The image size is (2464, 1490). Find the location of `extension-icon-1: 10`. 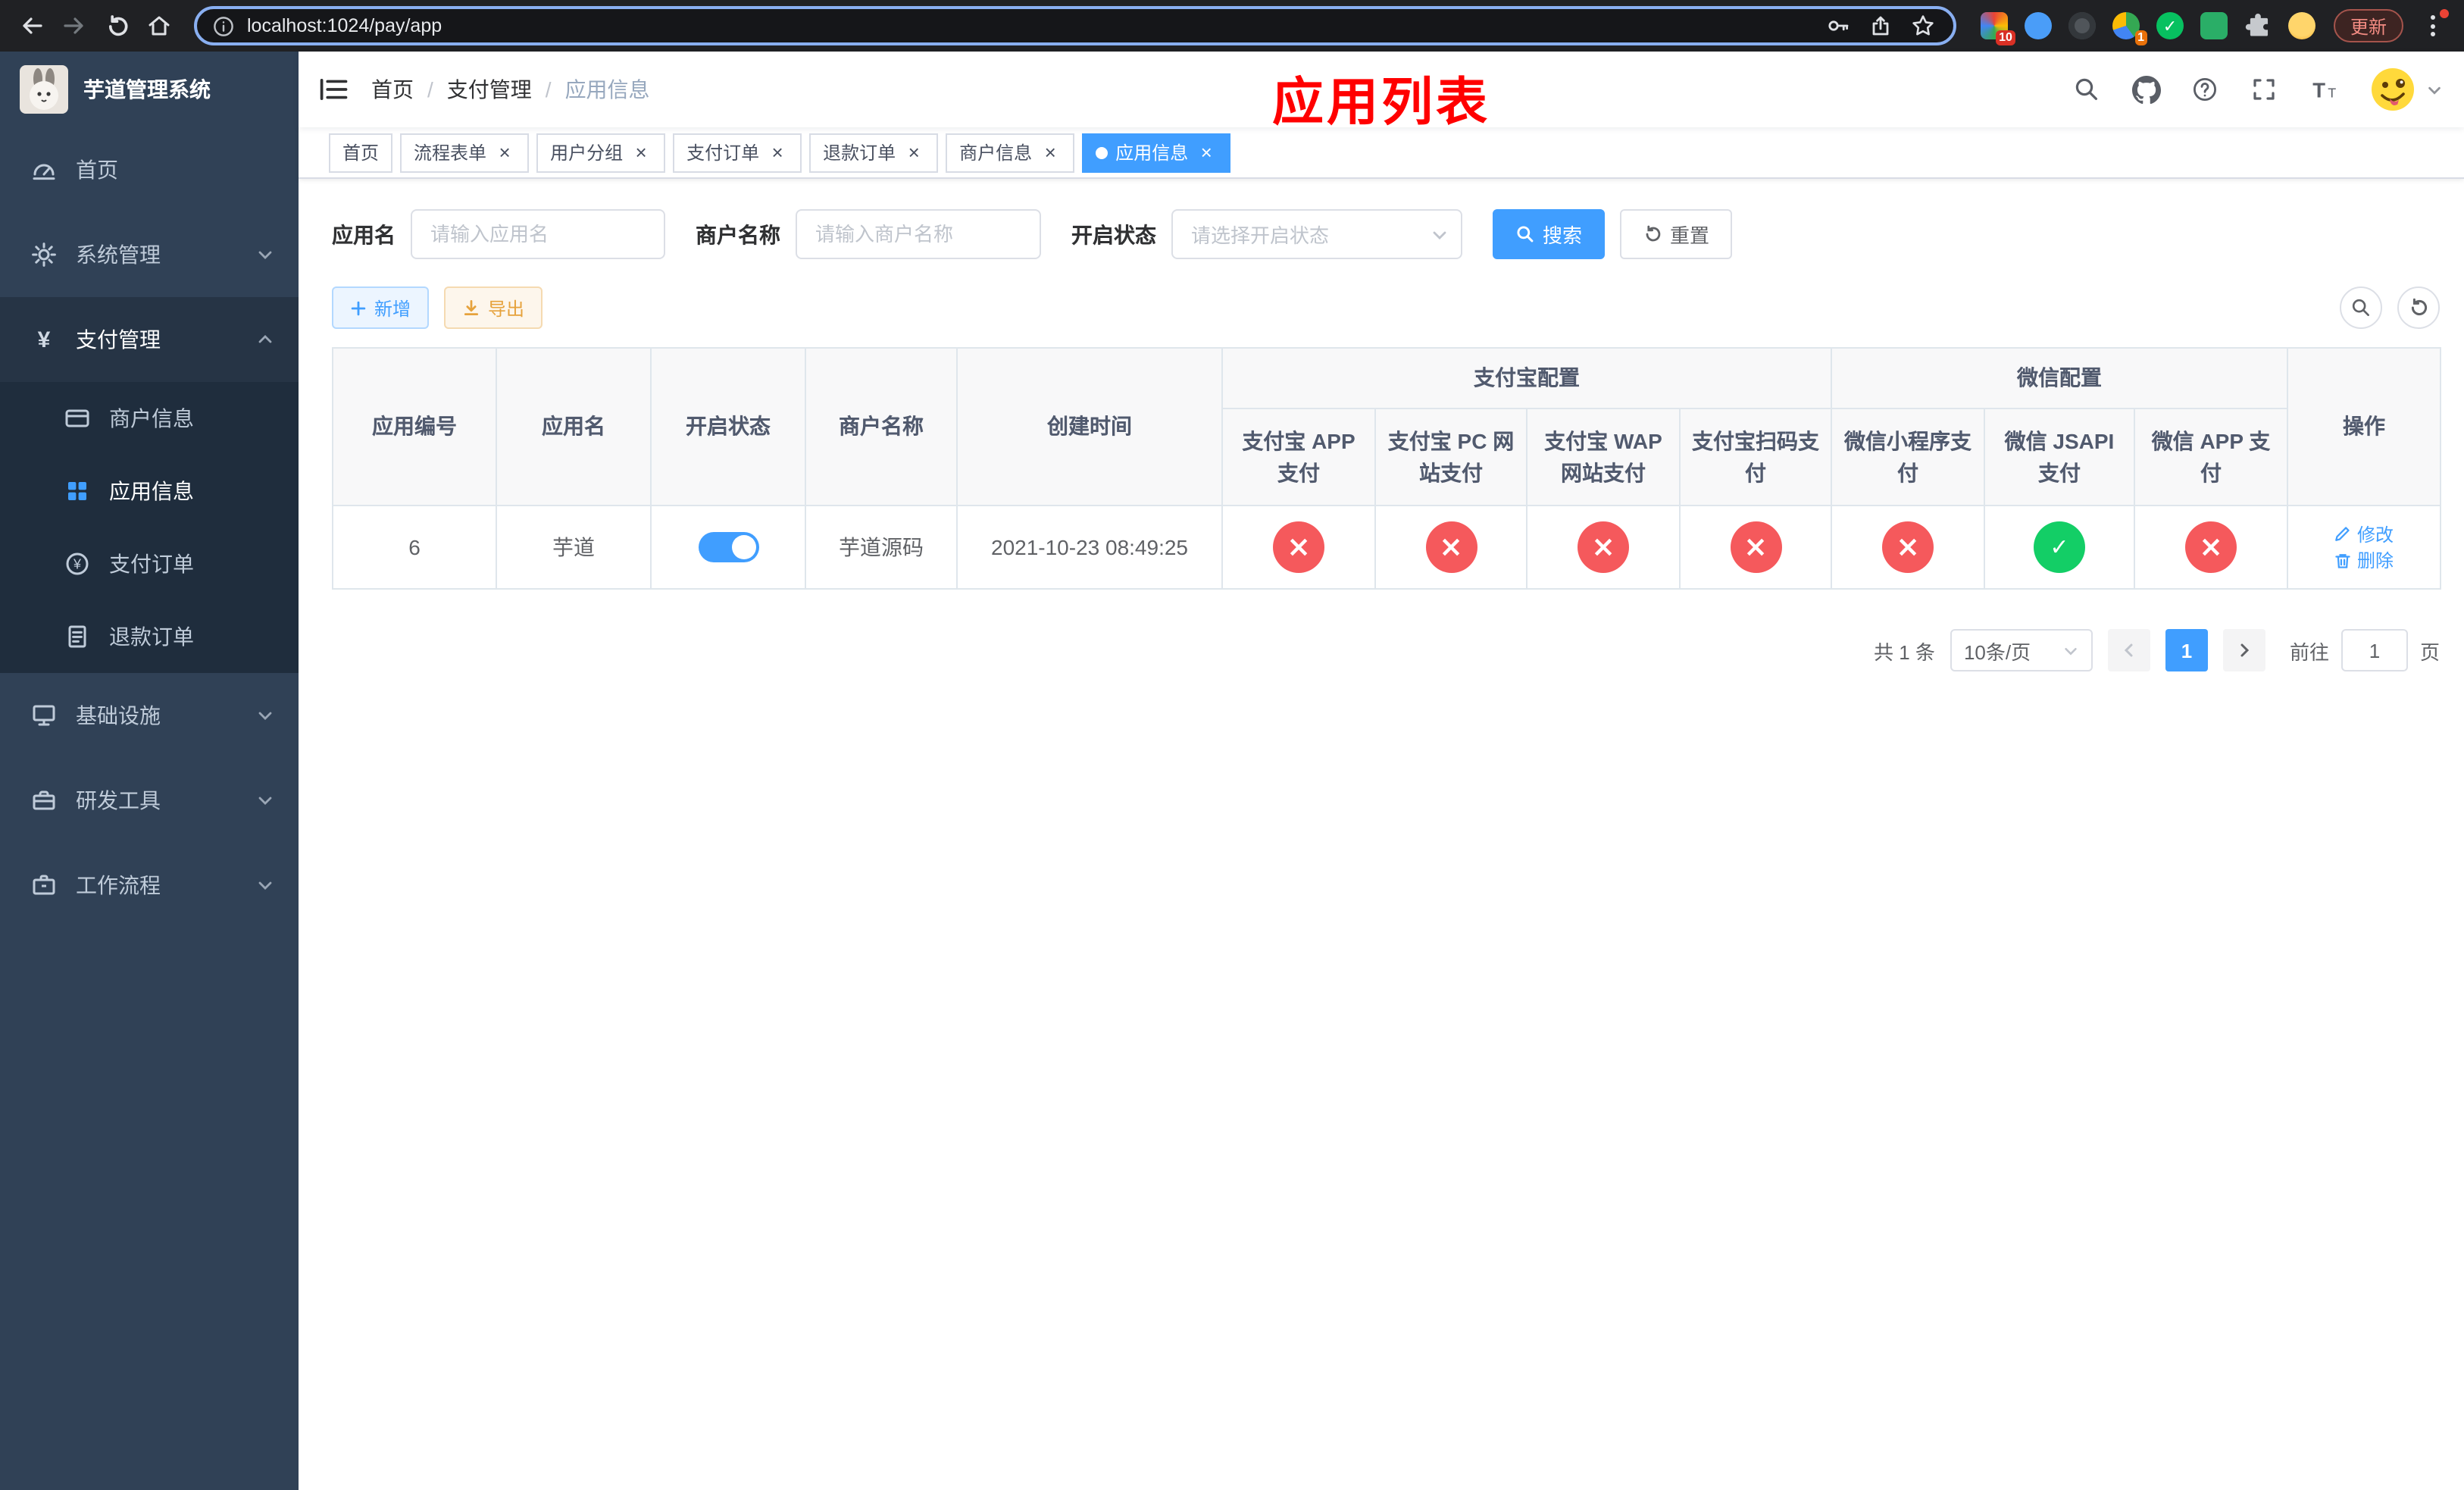

extension-icon-1: 10 is located at coordinates (1997, 28).